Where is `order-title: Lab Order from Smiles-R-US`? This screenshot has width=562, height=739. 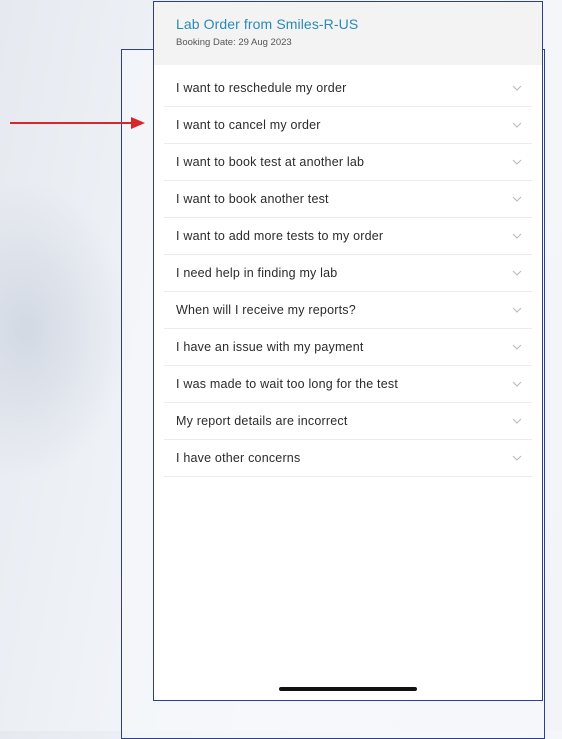 order-title: Lab Order from Smiles-R-US is located at coordinates (267, 24).